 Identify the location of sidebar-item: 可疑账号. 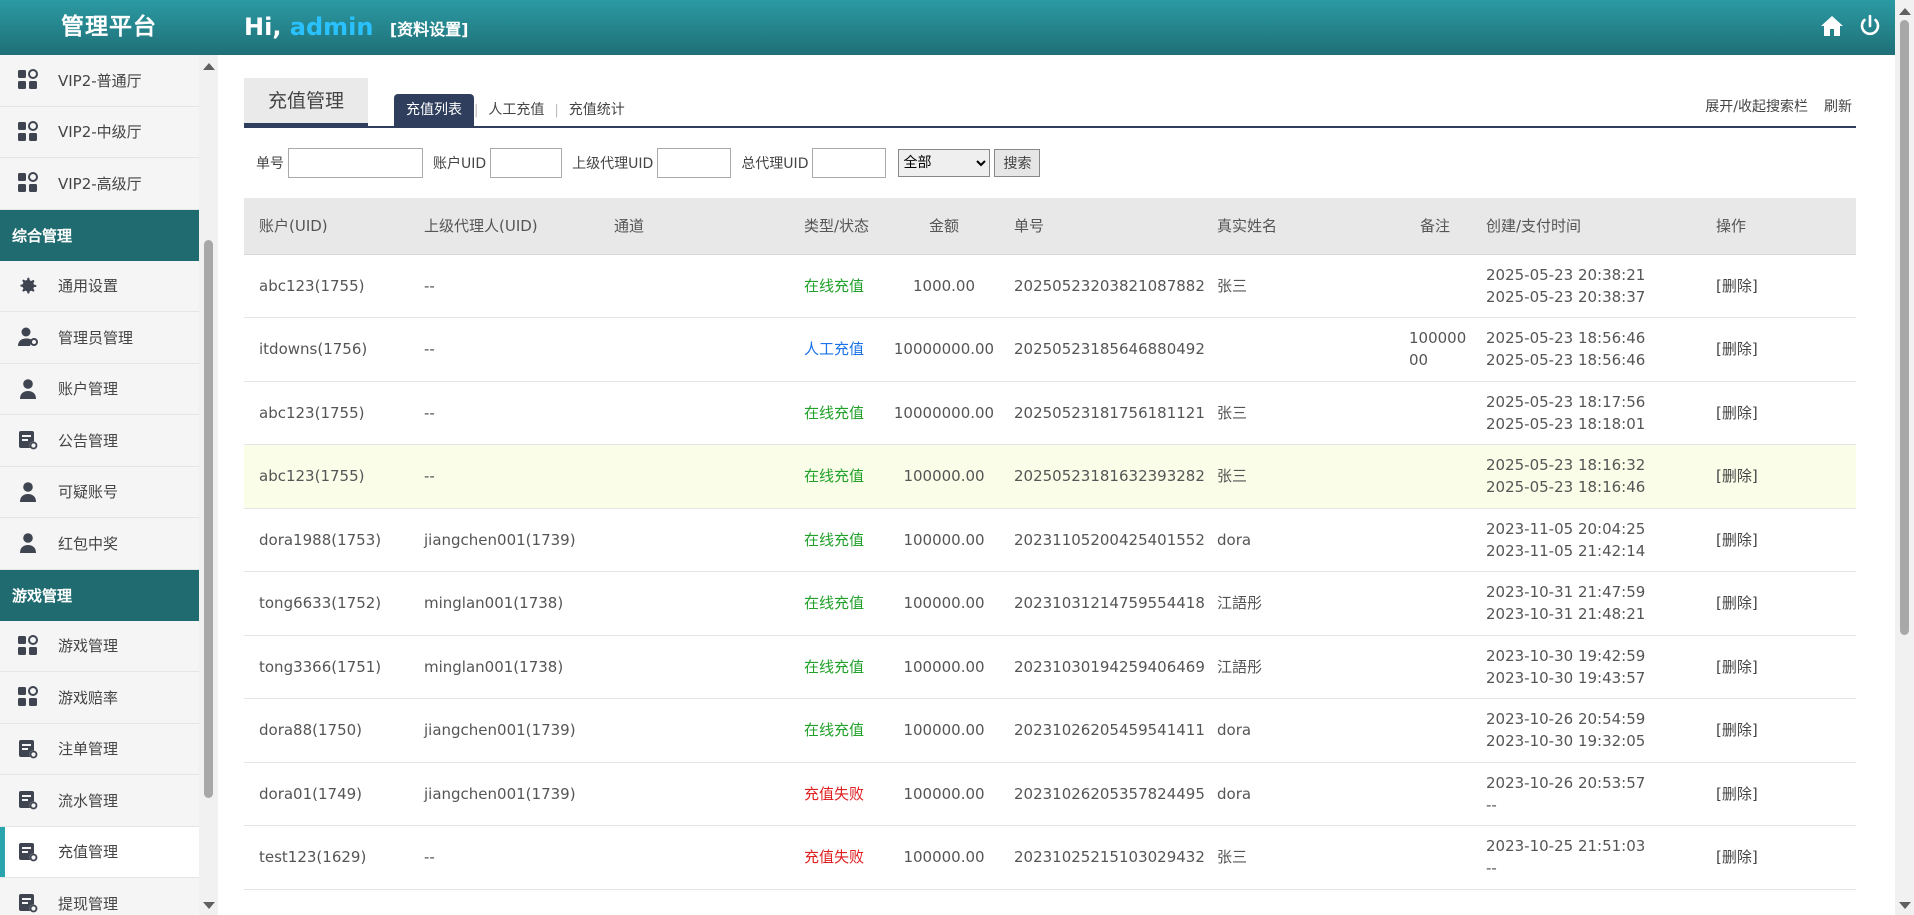
(99, 492).